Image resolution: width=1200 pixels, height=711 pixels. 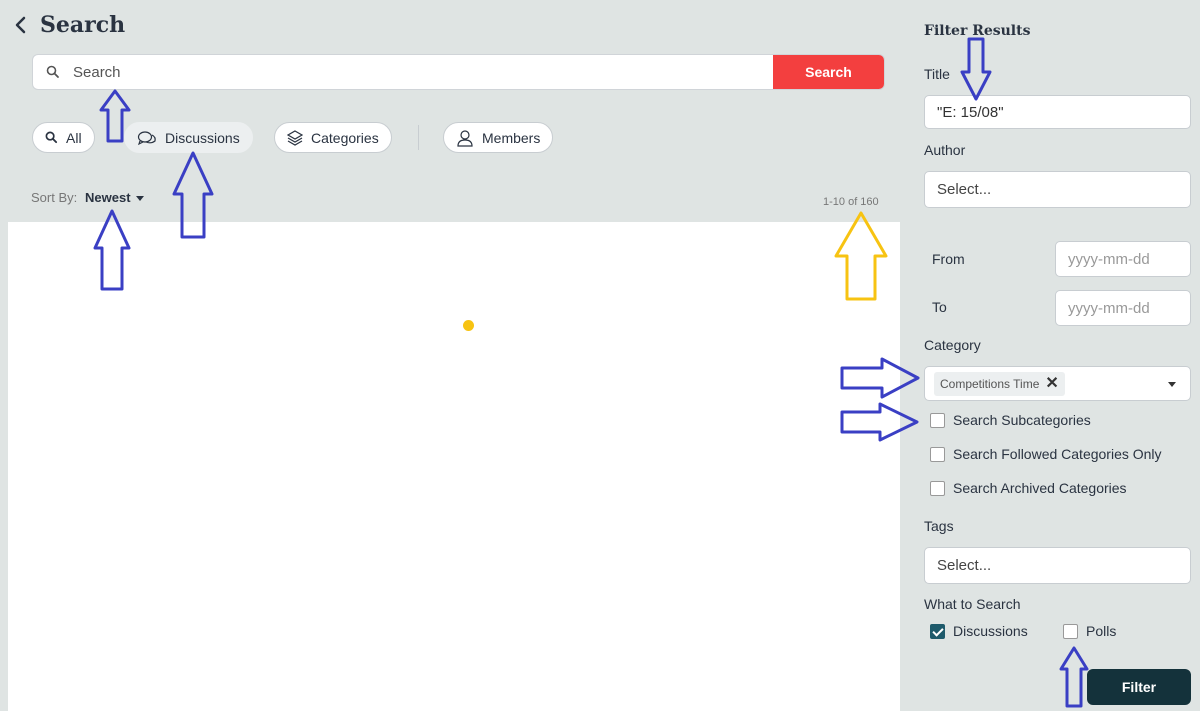 What do you see at coordinates (1101, 631) in the screenshot?
I see `checkbox-label: Polls` at bounding box center [1101, 631].